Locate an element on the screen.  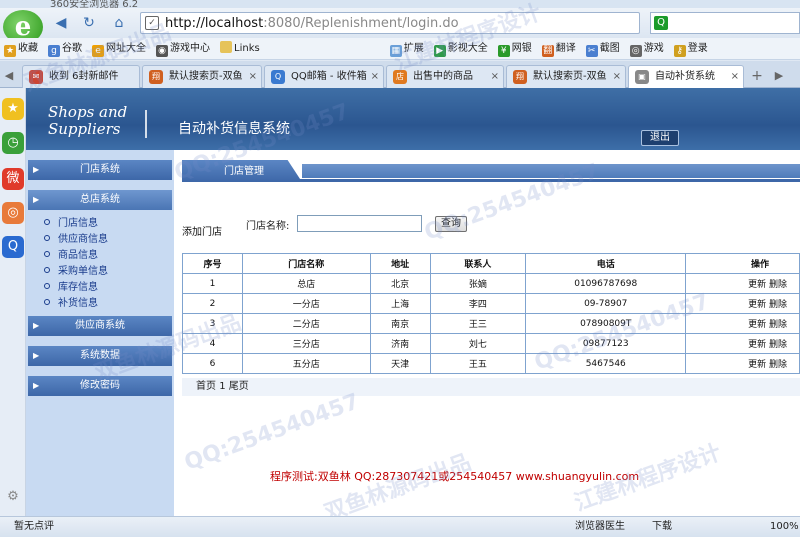
new-tab-icon: + is located at coordinates (757, 76).